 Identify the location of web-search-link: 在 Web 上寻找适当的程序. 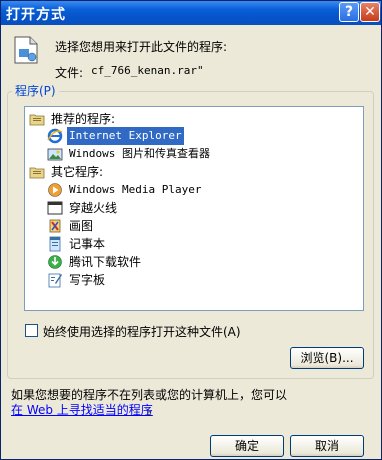
(82, 409).